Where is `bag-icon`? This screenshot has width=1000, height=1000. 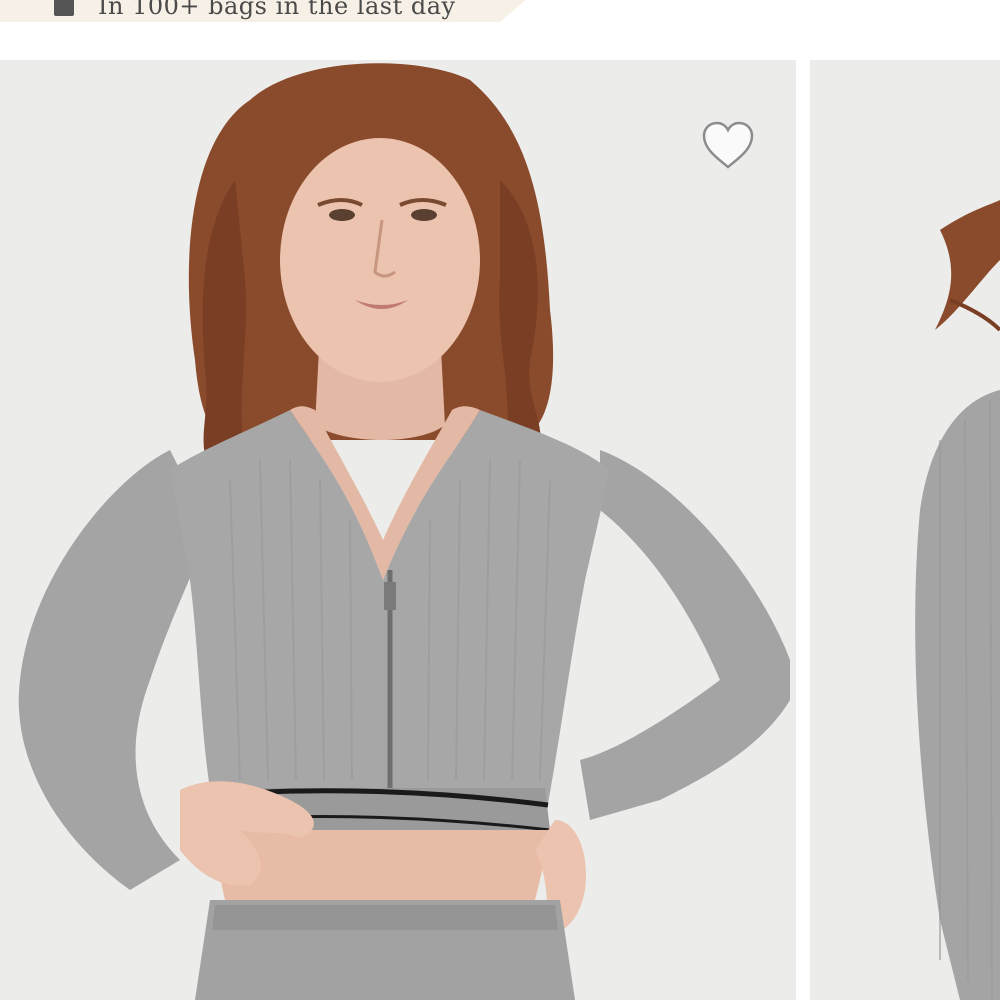 bag-icon is located at coordinates (64, 8).